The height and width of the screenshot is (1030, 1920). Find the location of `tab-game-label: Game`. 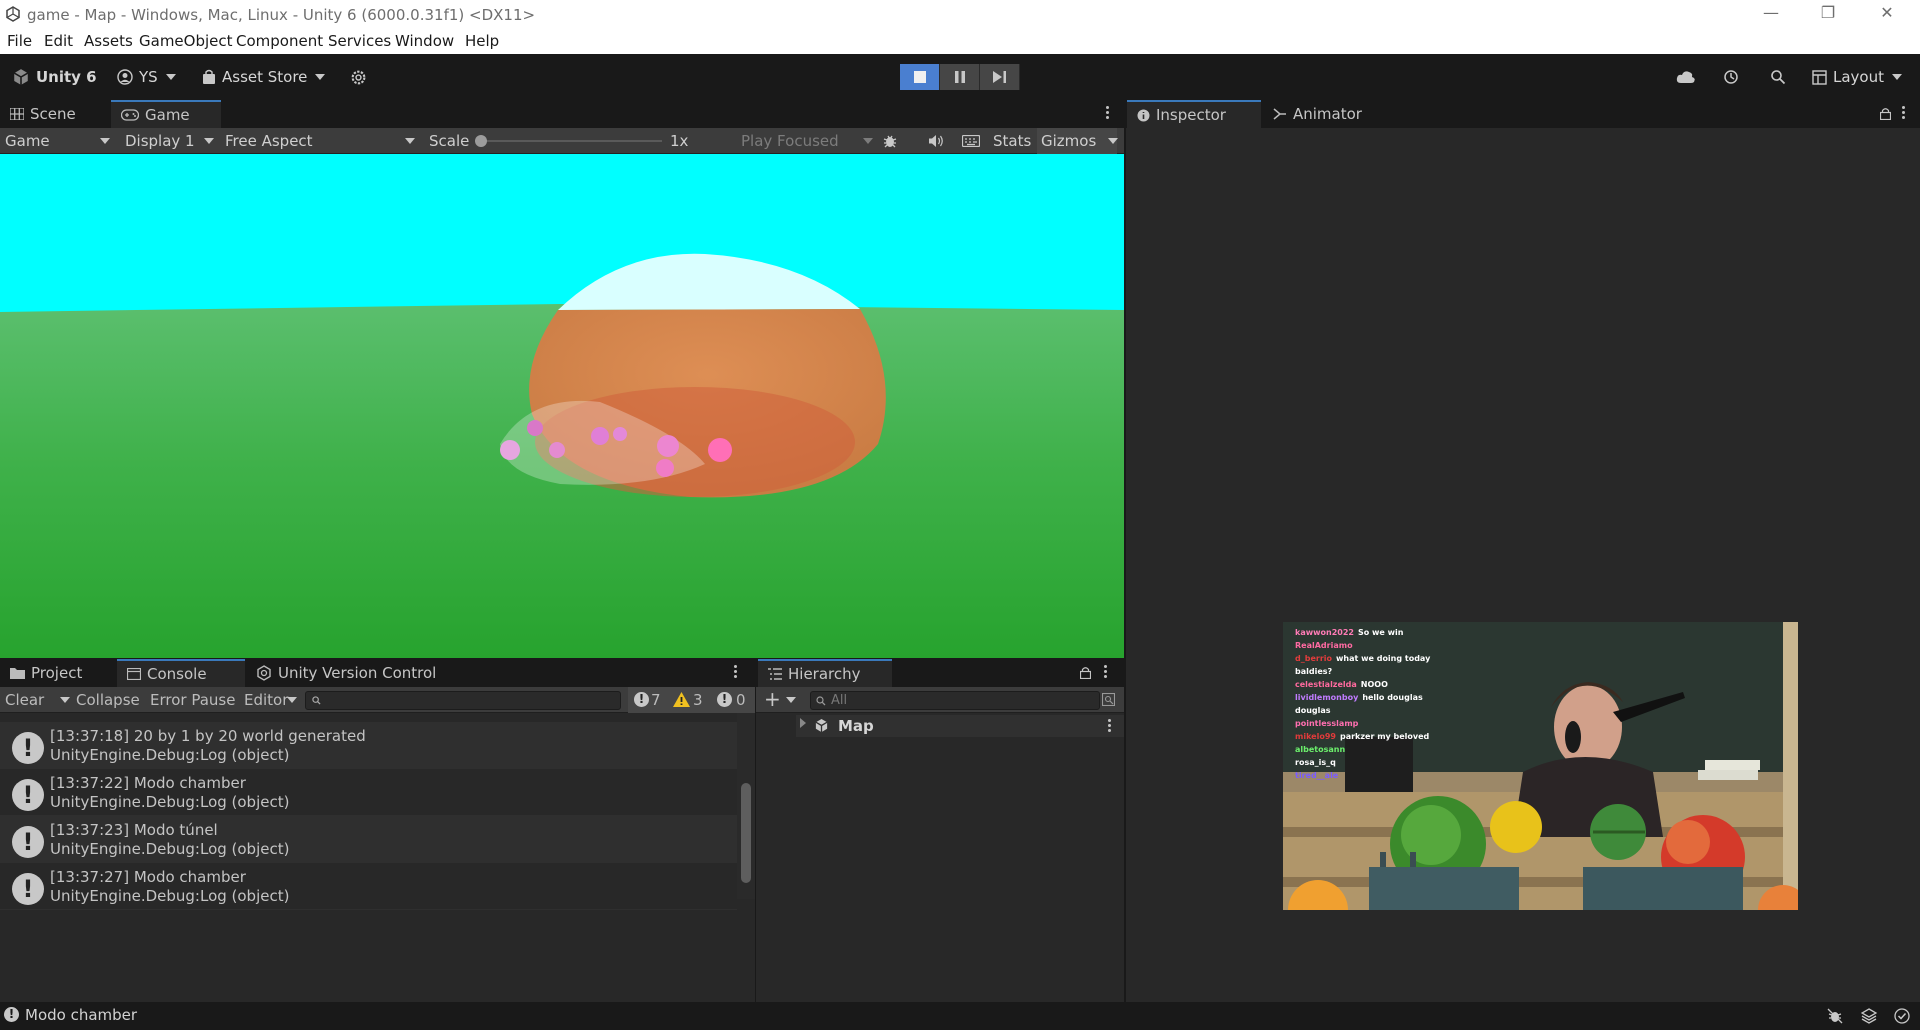

tab-game-label: Game is located at coordinates (167, 115).